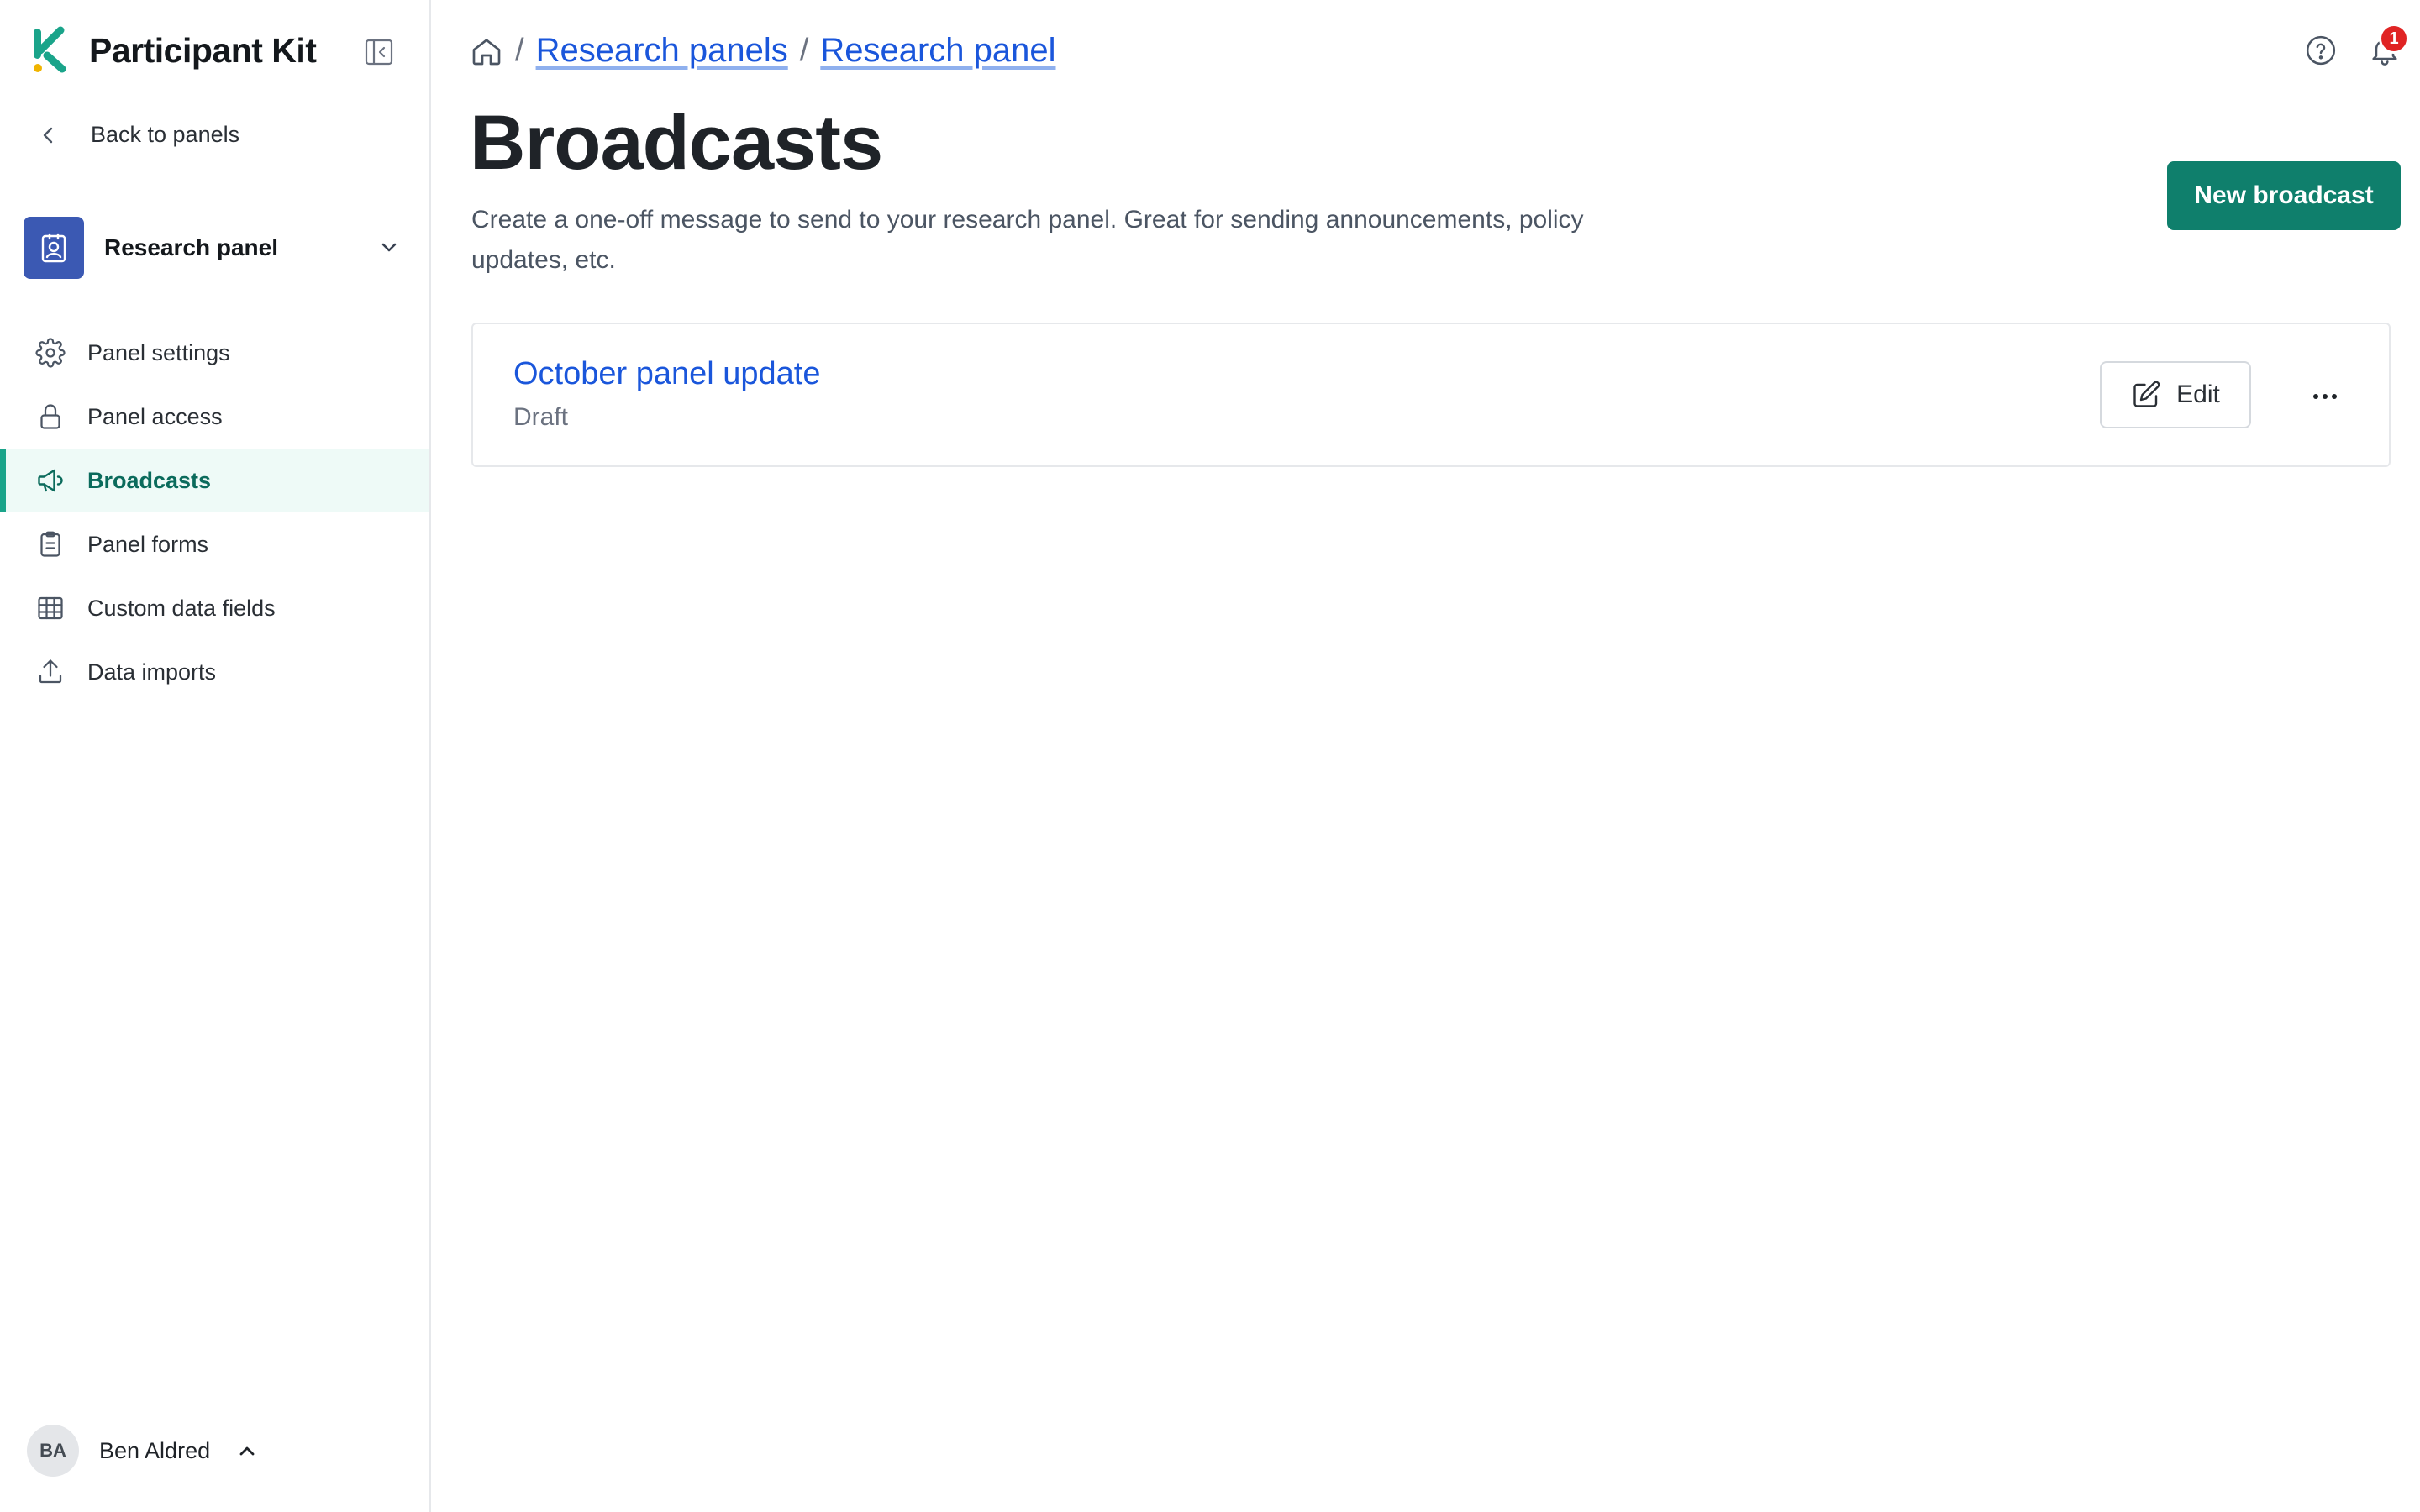 Image resolution: width=2420 pixels, height=1512 pixels. Describe the element at coordinates (181, 608) in the screenshot. I see `sidebar-item-label: Custom data fields` at that location.